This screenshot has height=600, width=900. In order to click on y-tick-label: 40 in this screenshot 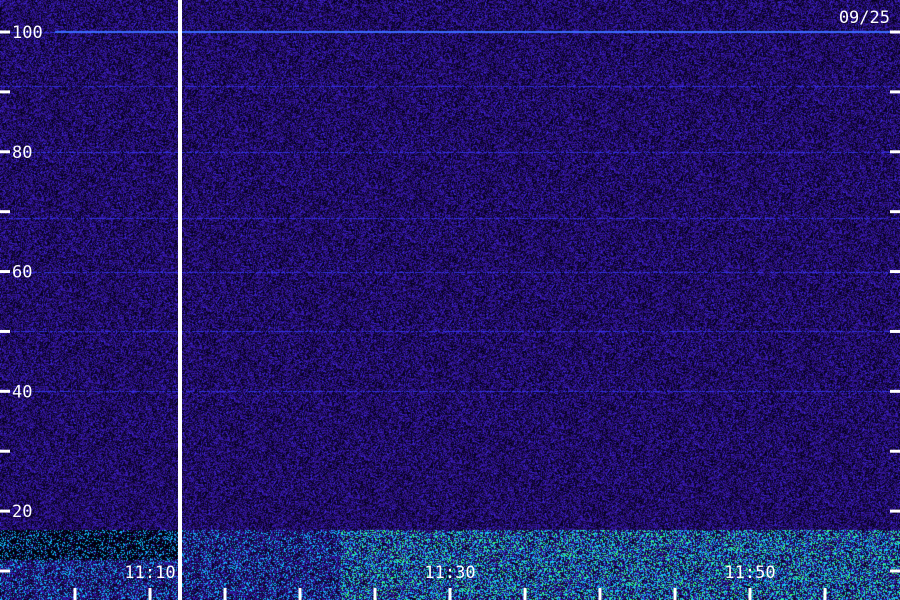, I will do `click(22, 392)`.